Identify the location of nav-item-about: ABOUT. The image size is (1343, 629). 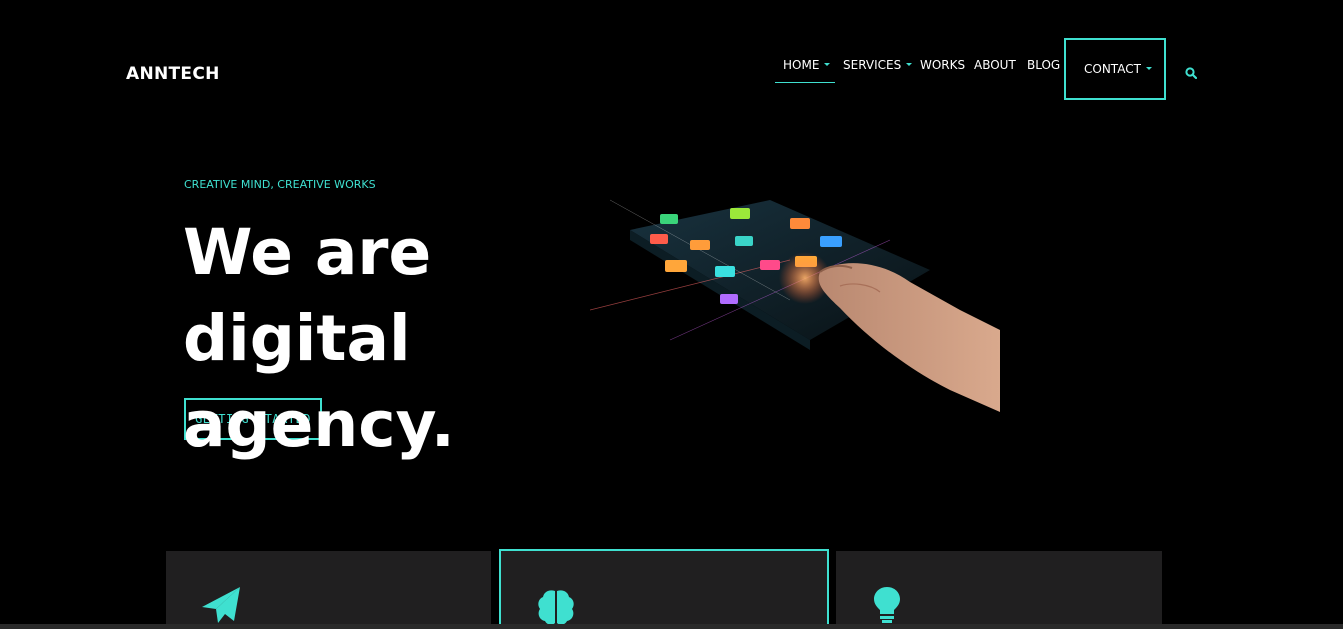
(995, 65).